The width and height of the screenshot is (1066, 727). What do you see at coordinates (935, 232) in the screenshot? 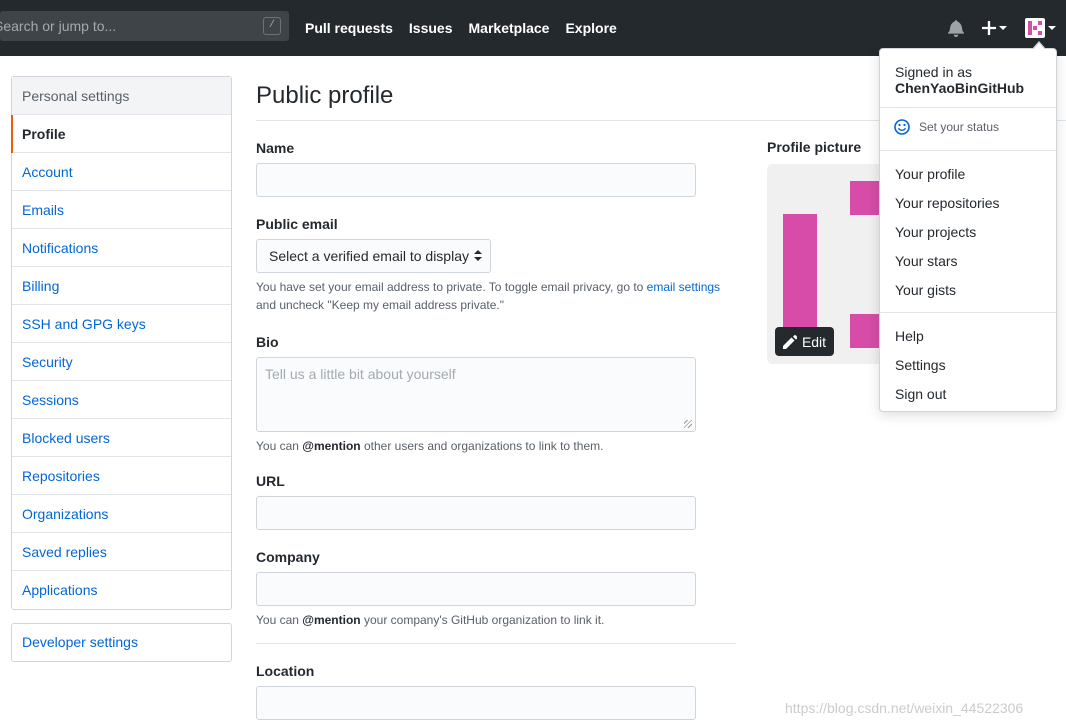
I see `menu-item-your-projects: Your projects` at bounding box center [935, 232].